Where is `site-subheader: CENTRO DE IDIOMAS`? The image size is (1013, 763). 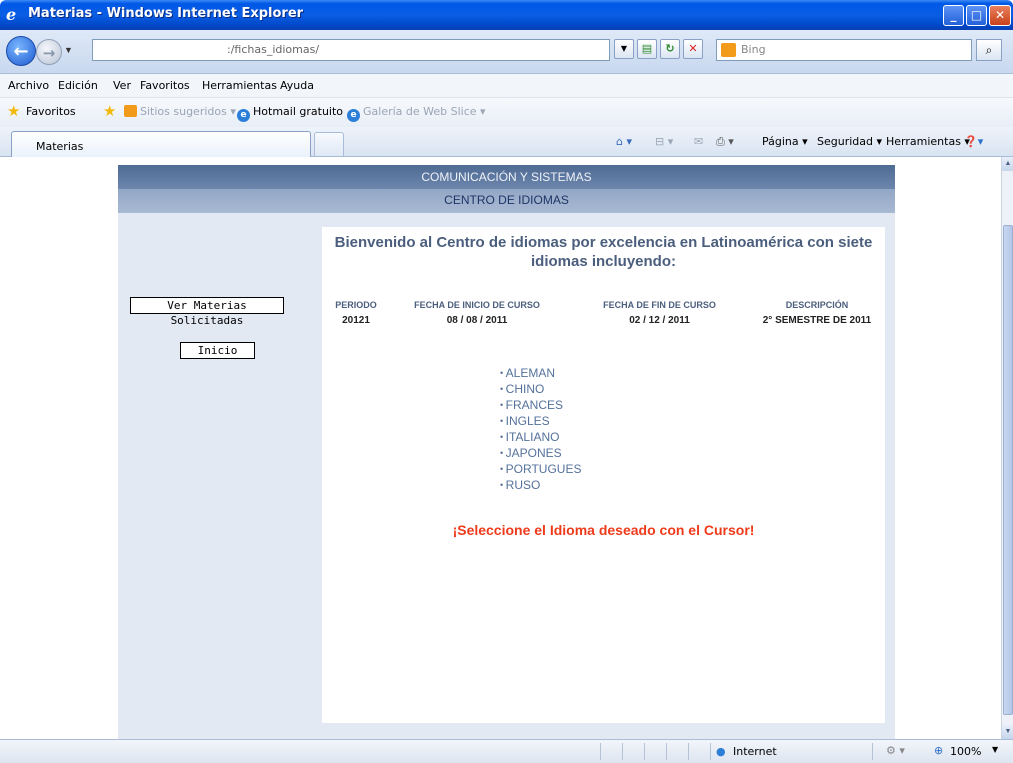 site-subheader: CENTRO DE IDIOMAS is located at coordinates (506, 201).